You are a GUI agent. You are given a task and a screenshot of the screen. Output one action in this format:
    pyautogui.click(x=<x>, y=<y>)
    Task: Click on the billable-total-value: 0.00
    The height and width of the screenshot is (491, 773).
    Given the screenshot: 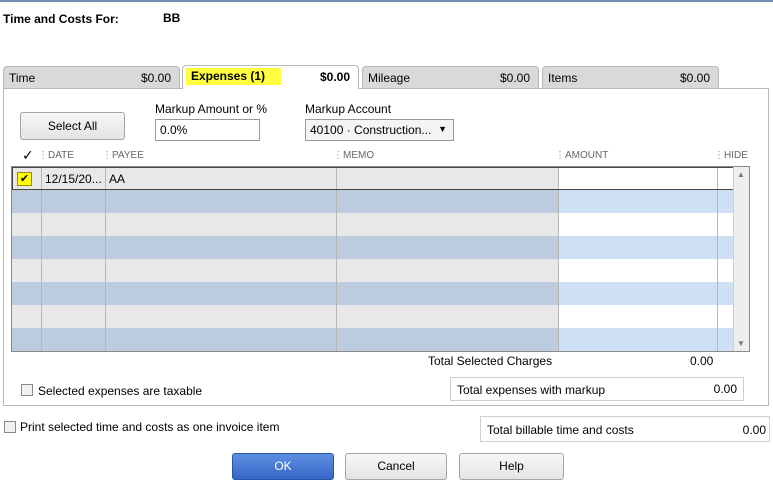 What is the action you would take?
    pyautogui.click(x=754, y=430)
    